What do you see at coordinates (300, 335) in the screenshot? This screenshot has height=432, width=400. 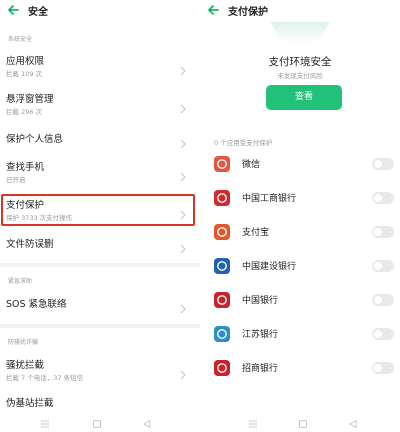 I see `app-row: 江苏银行` at bounding box center [300, 335].